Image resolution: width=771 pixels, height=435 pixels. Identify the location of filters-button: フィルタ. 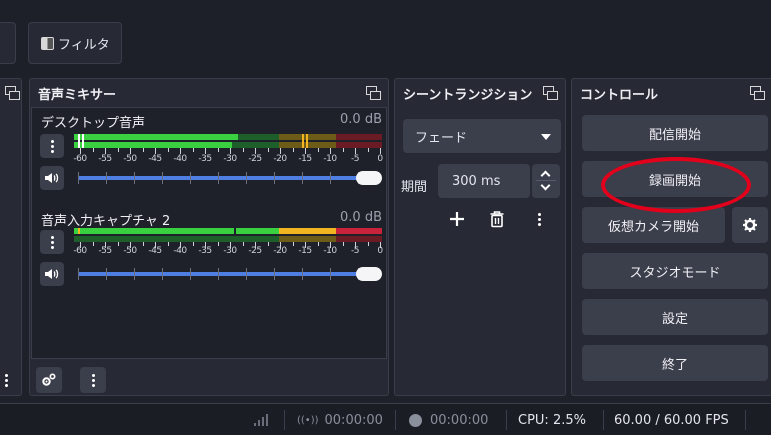
(75, 43).